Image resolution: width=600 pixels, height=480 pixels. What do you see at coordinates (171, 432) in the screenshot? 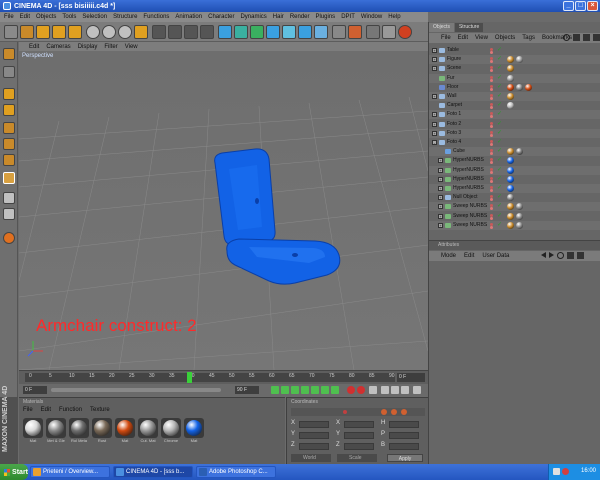
I see `material-swatch: Chrome` at bounding box center [171, 432].